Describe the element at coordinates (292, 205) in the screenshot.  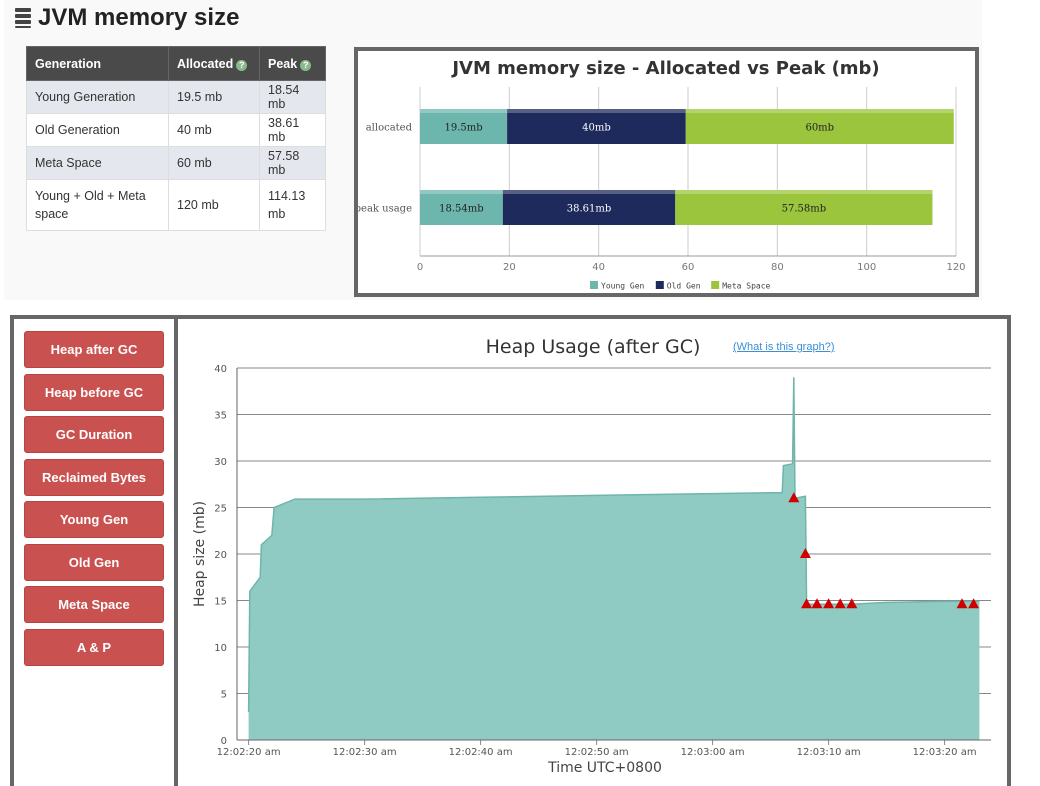
I see `table-cell: 114.13 mb` at that location.